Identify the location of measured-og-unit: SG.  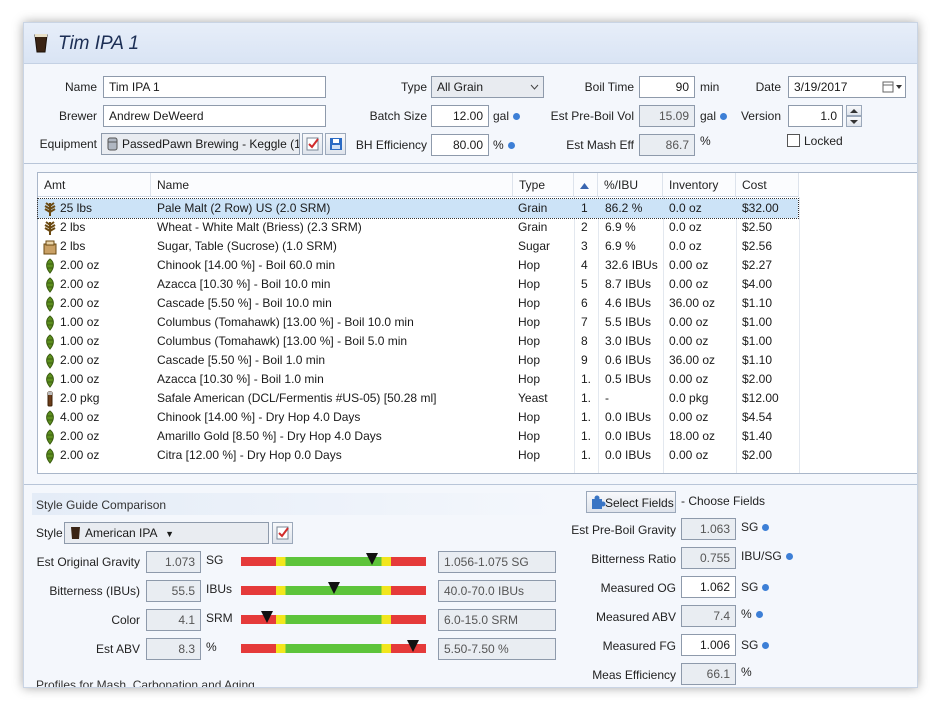
(755, 587).